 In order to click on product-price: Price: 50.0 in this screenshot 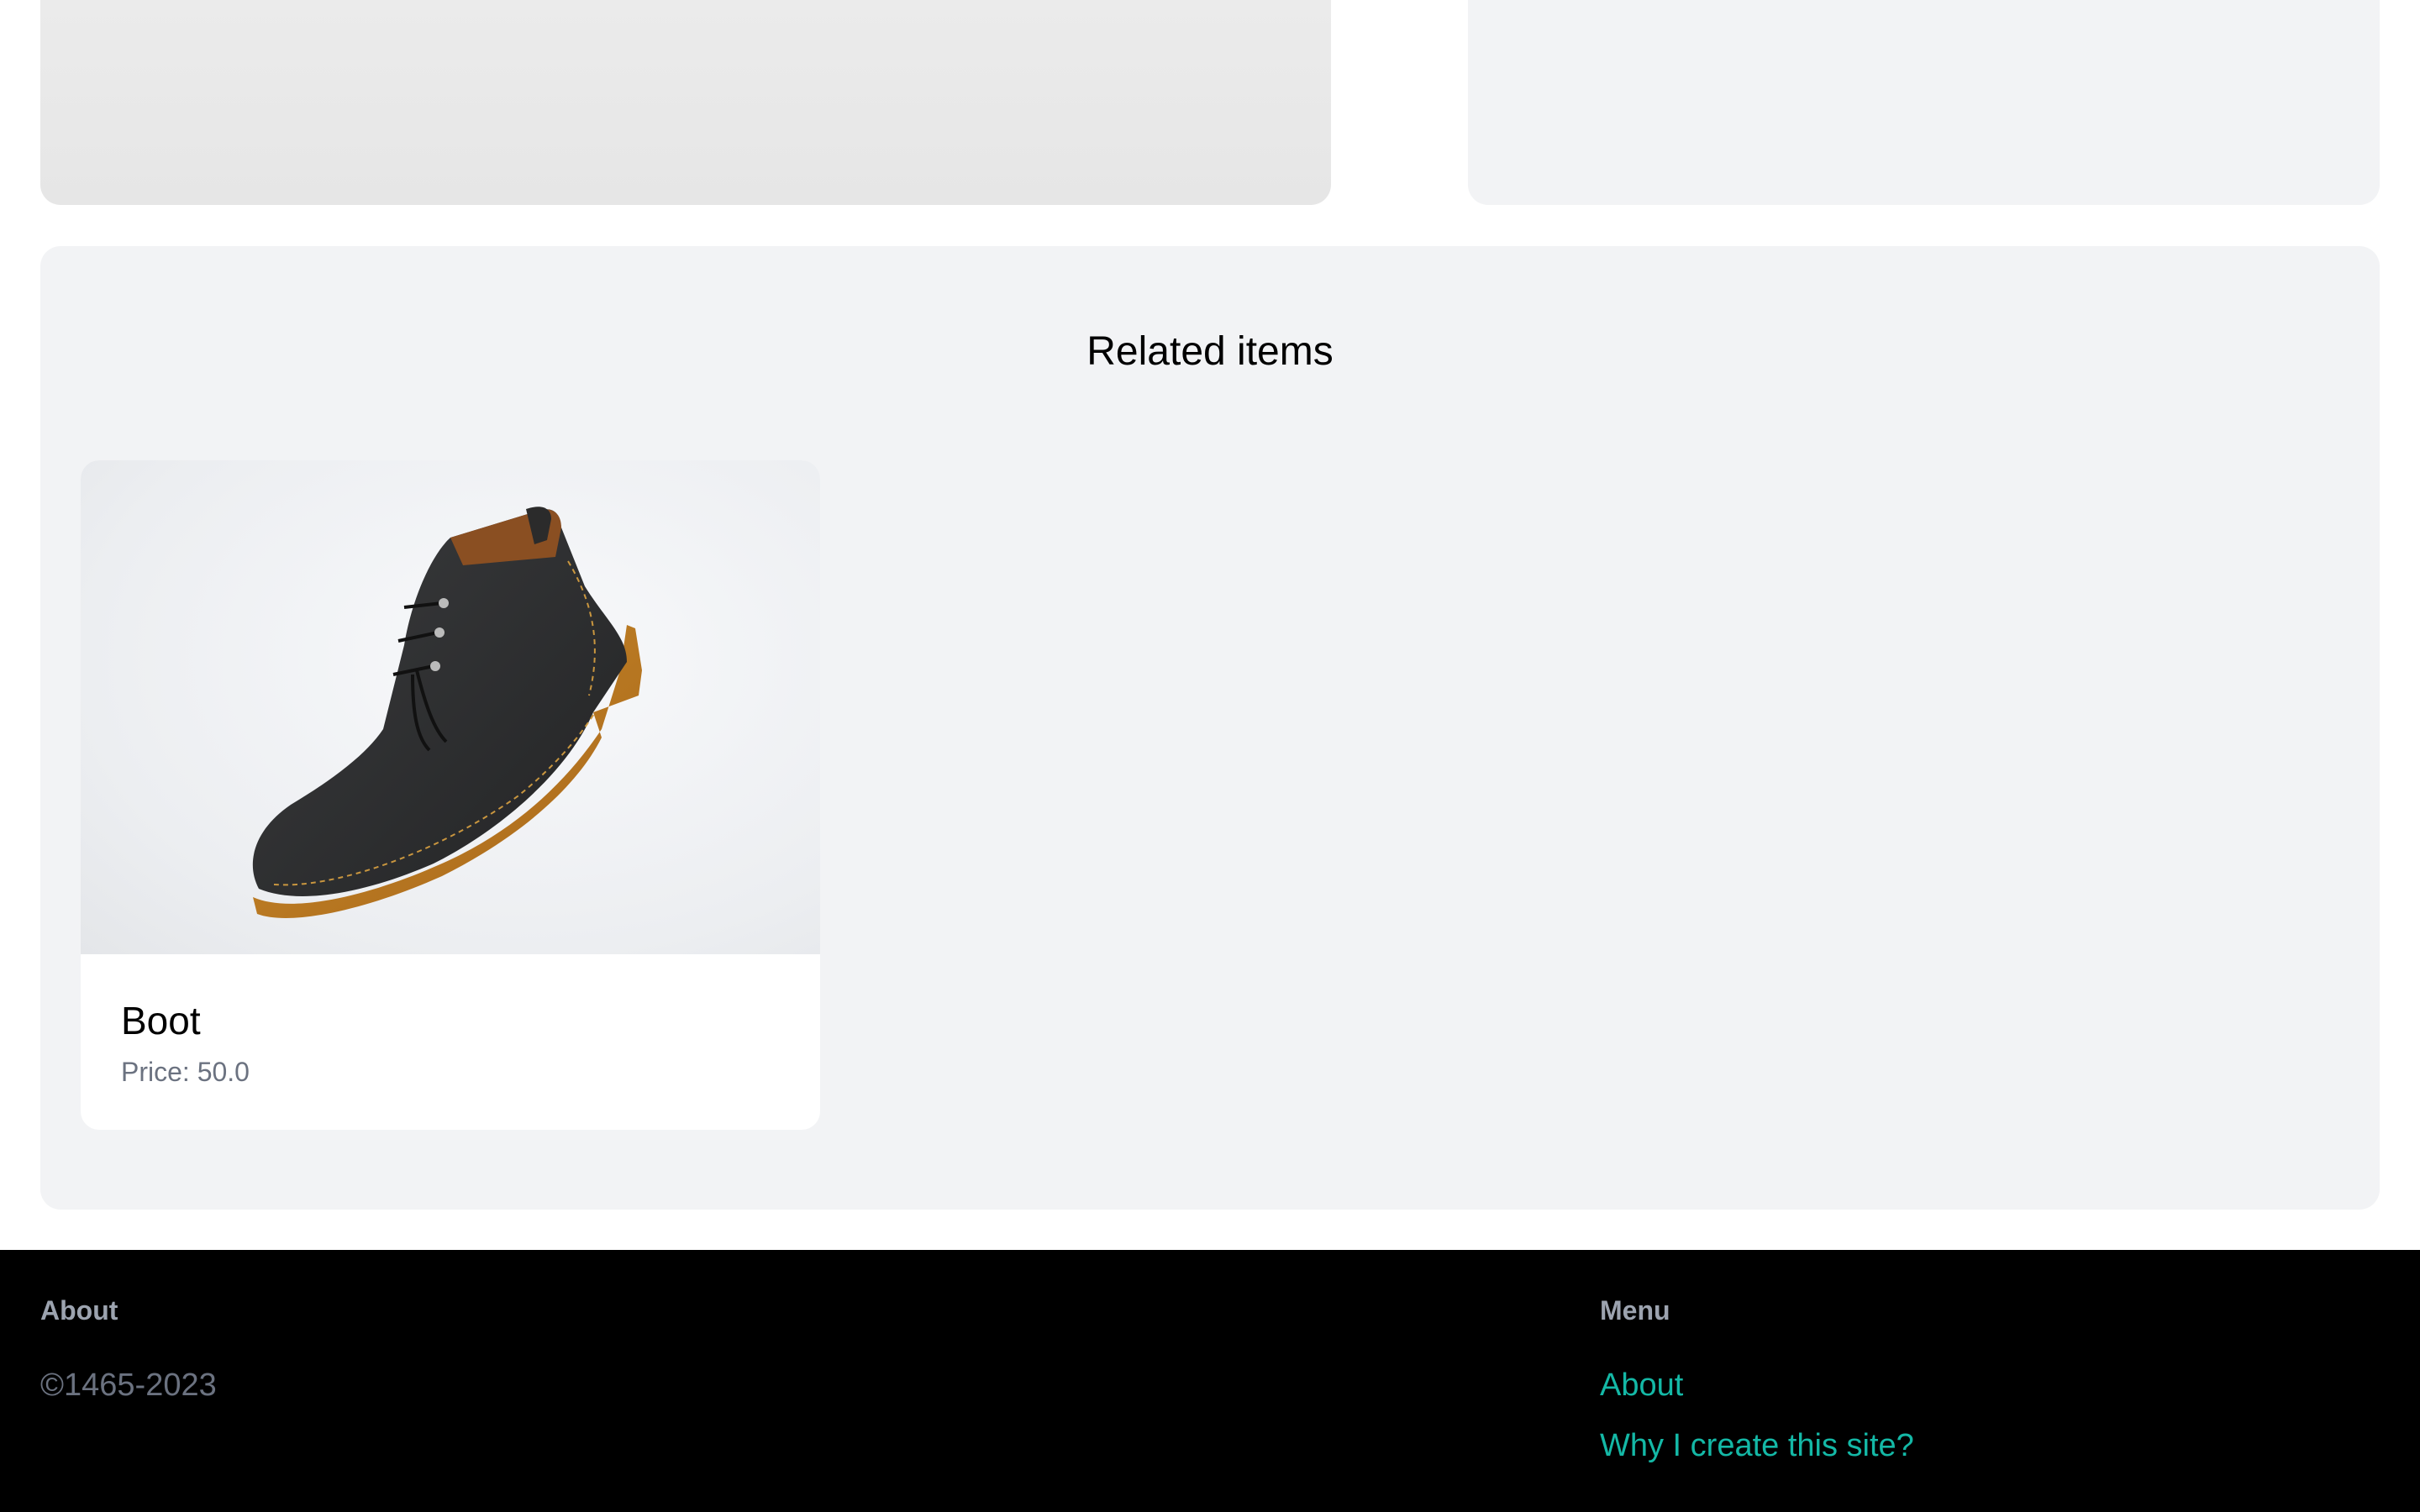, I will do `click(185, 1072)`.